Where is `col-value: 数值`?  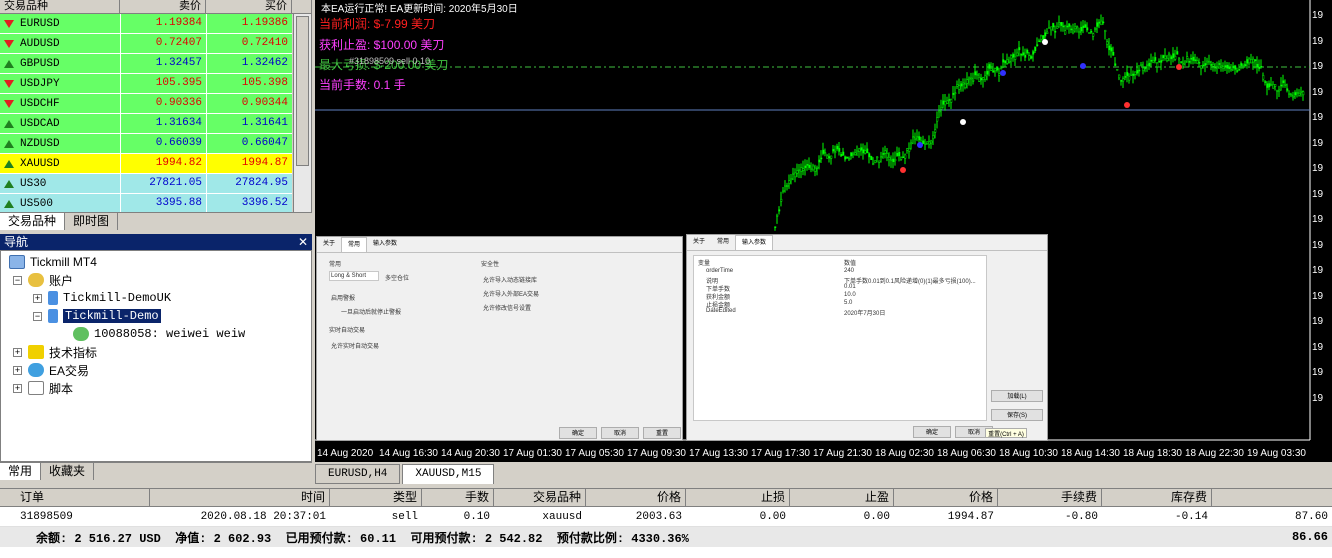
col-value: 数值 is located at coordinates (850, 264).